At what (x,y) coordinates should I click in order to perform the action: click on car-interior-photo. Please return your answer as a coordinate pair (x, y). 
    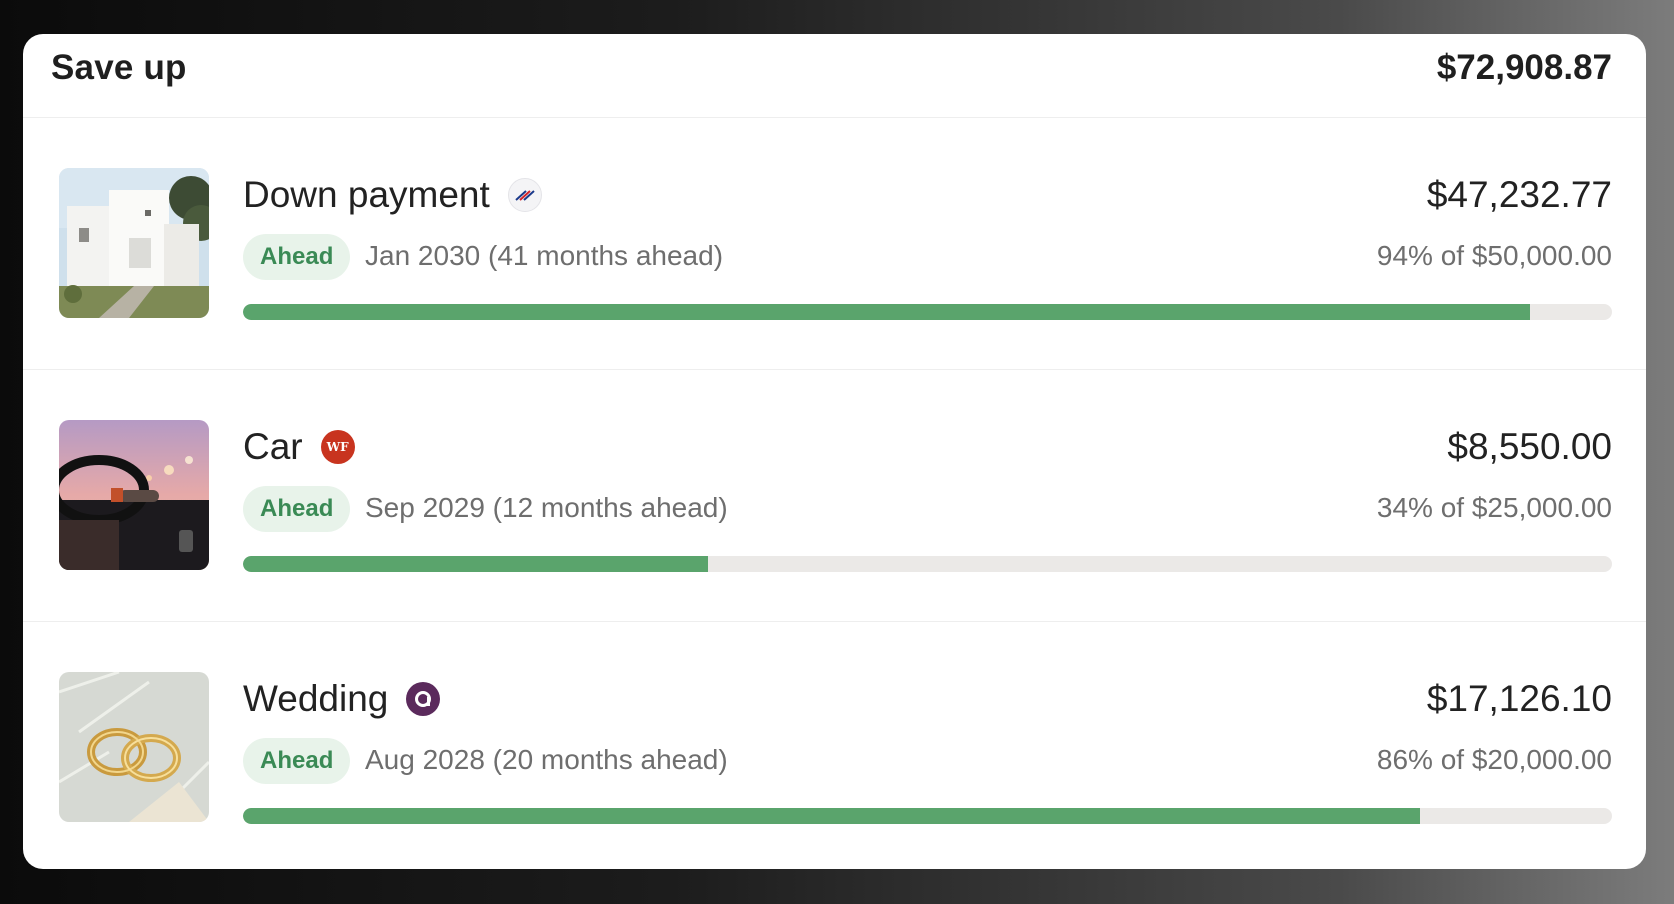
    Looking at the image, I should click on (134, 495).